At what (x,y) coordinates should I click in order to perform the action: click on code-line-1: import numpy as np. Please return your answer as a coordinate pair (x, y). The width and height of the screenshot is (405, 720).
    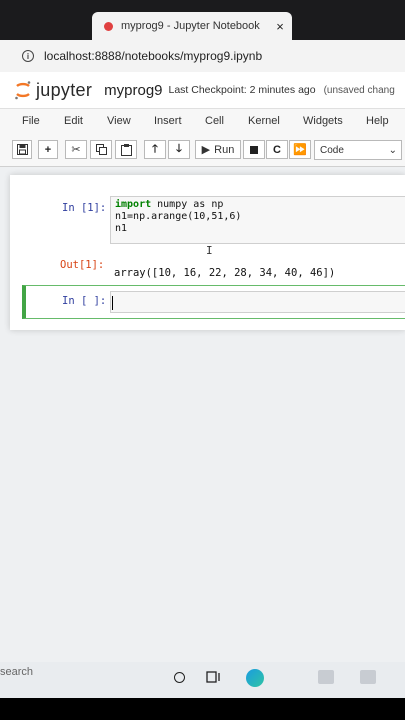
    Looking at the image, I should click on (258, 205).